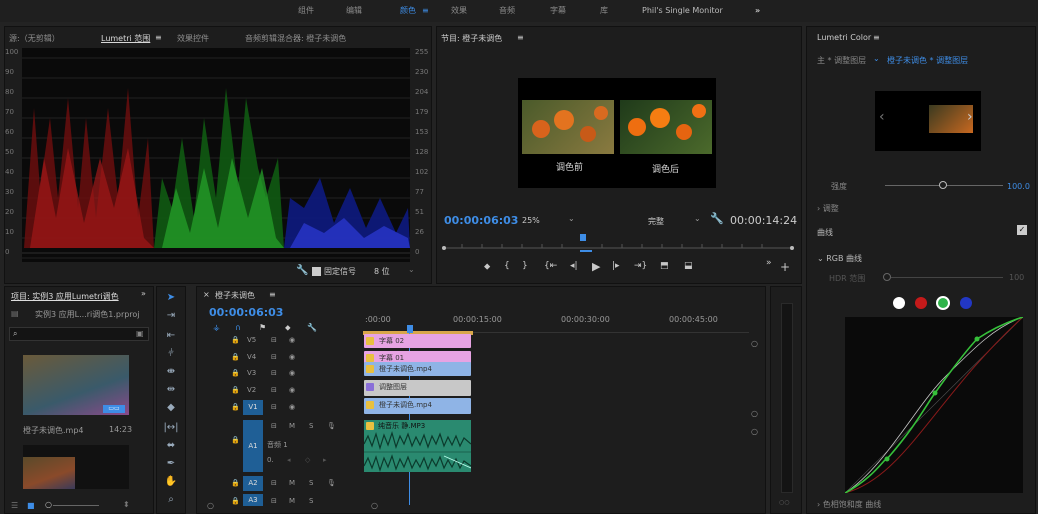  What do you see at coordinates (253, 446) in the screenshot?
I see `track-name-a1: A1` at bounding box center [253, 446].